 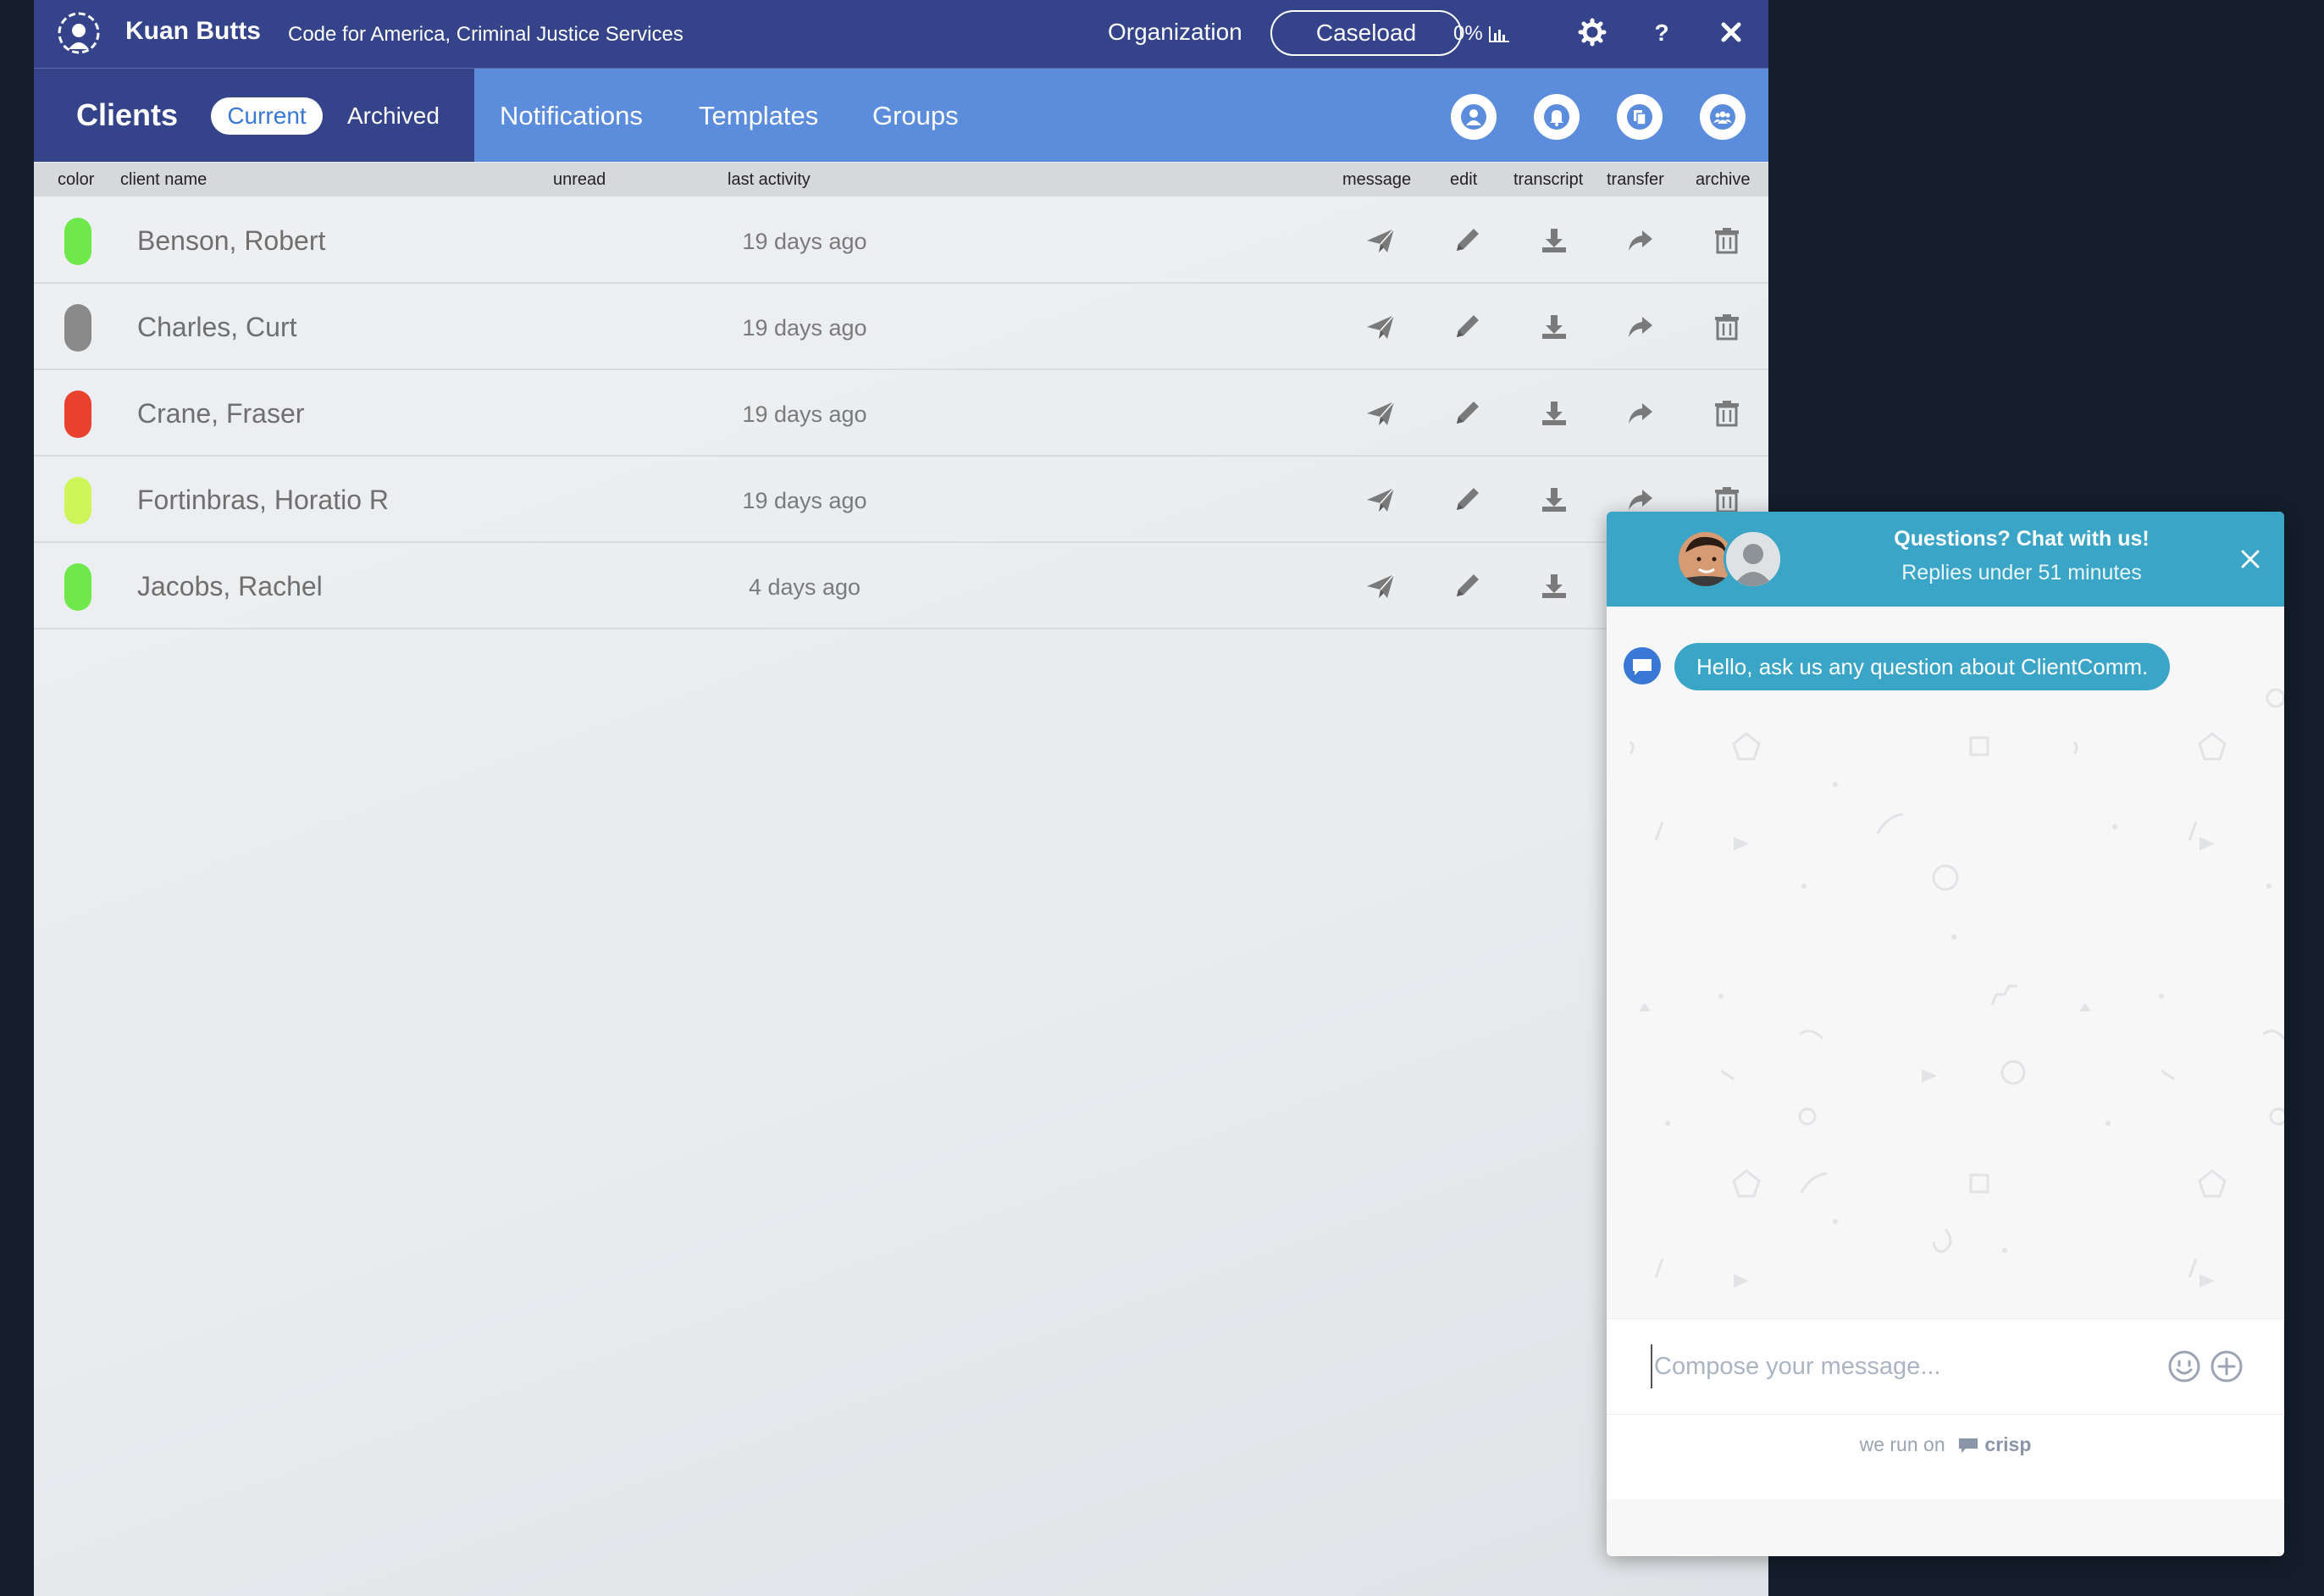 What do you see at coordinates (79, 33) in the screenshot?
I see `app-logo-icon` at bounding box center [79, 33].